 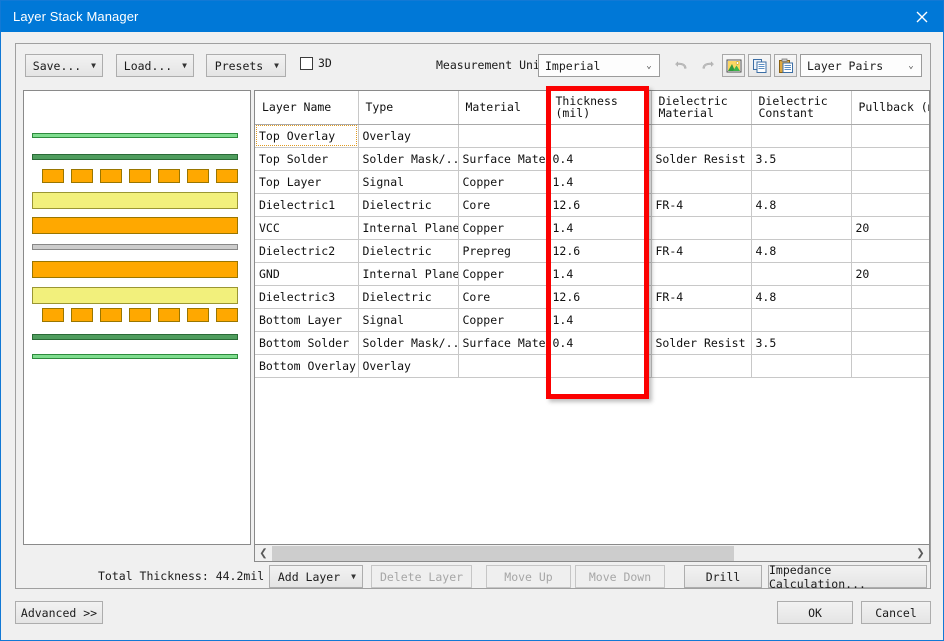 I want to click on scroll-right-arrow-icon: ❯, so click(x=920, y=553).